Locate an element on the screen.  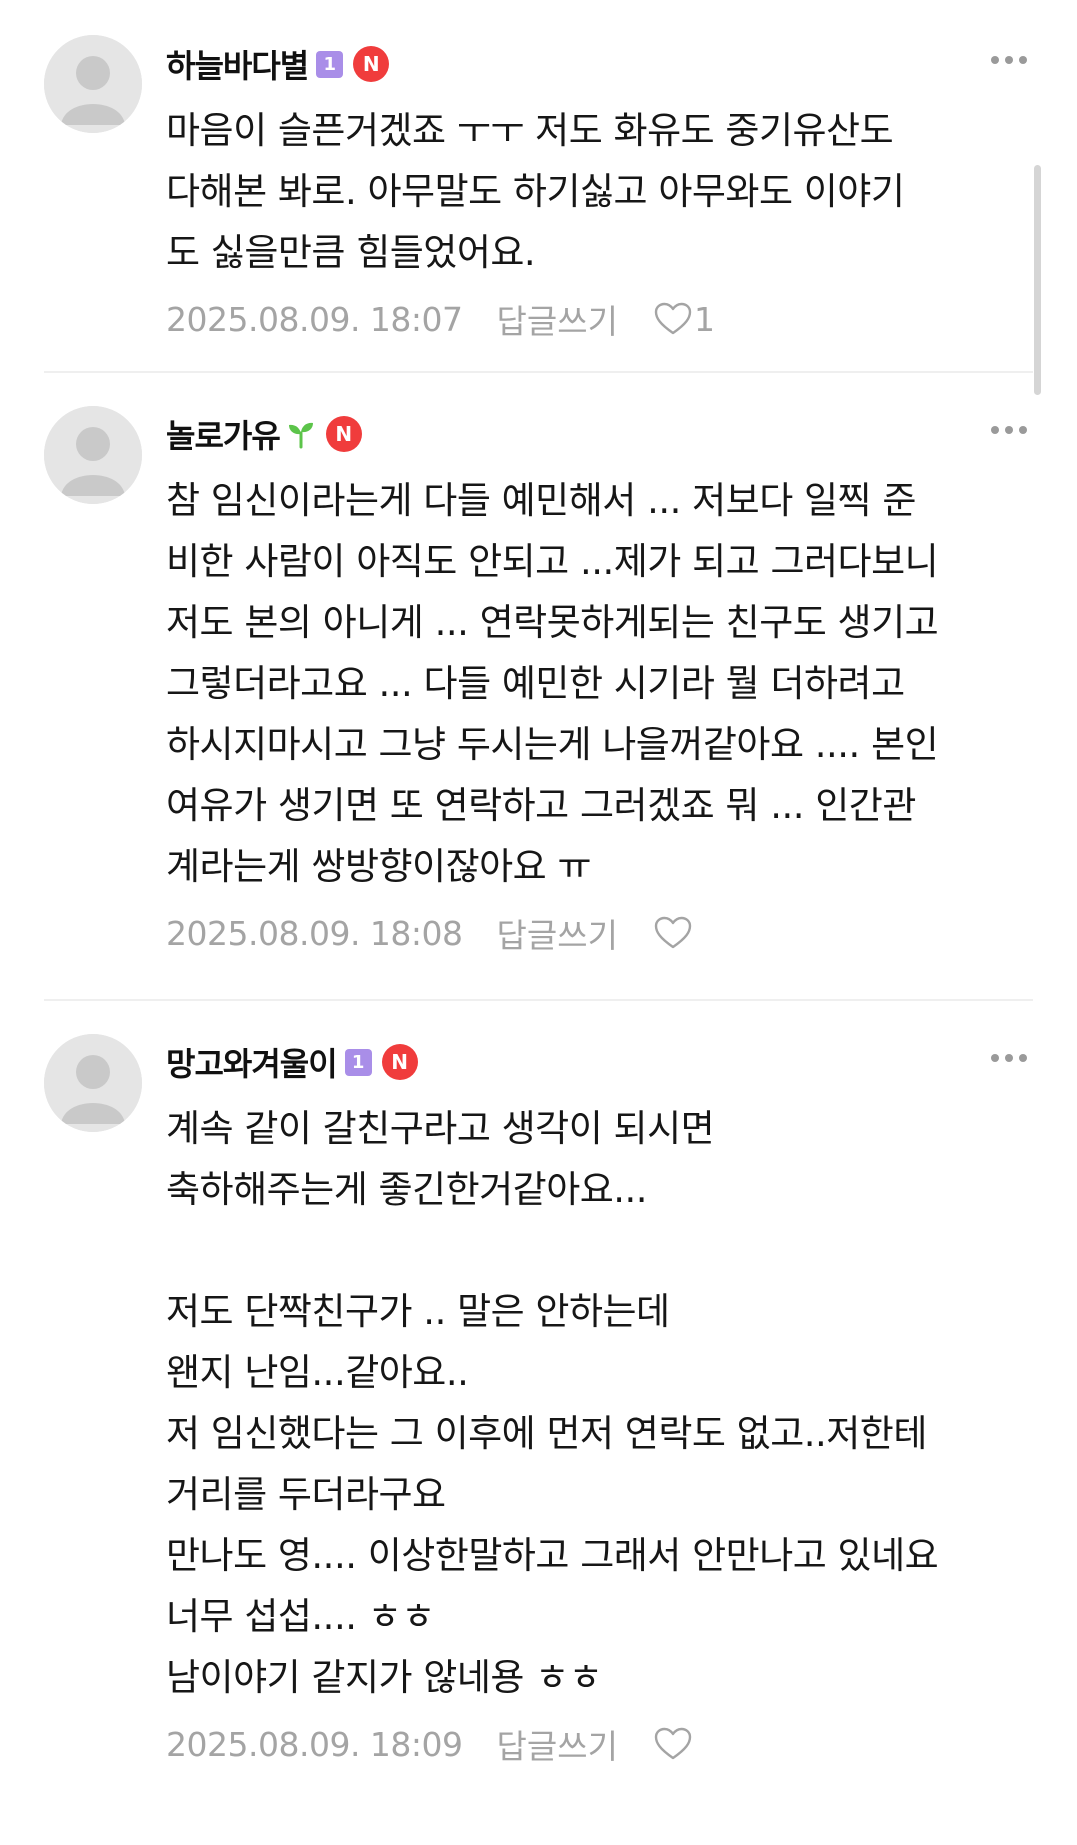
comment-line: 저 임신했다는 그 이후에 먼저 연락도 없고..저한테 is located at coordinates (546, 1433).